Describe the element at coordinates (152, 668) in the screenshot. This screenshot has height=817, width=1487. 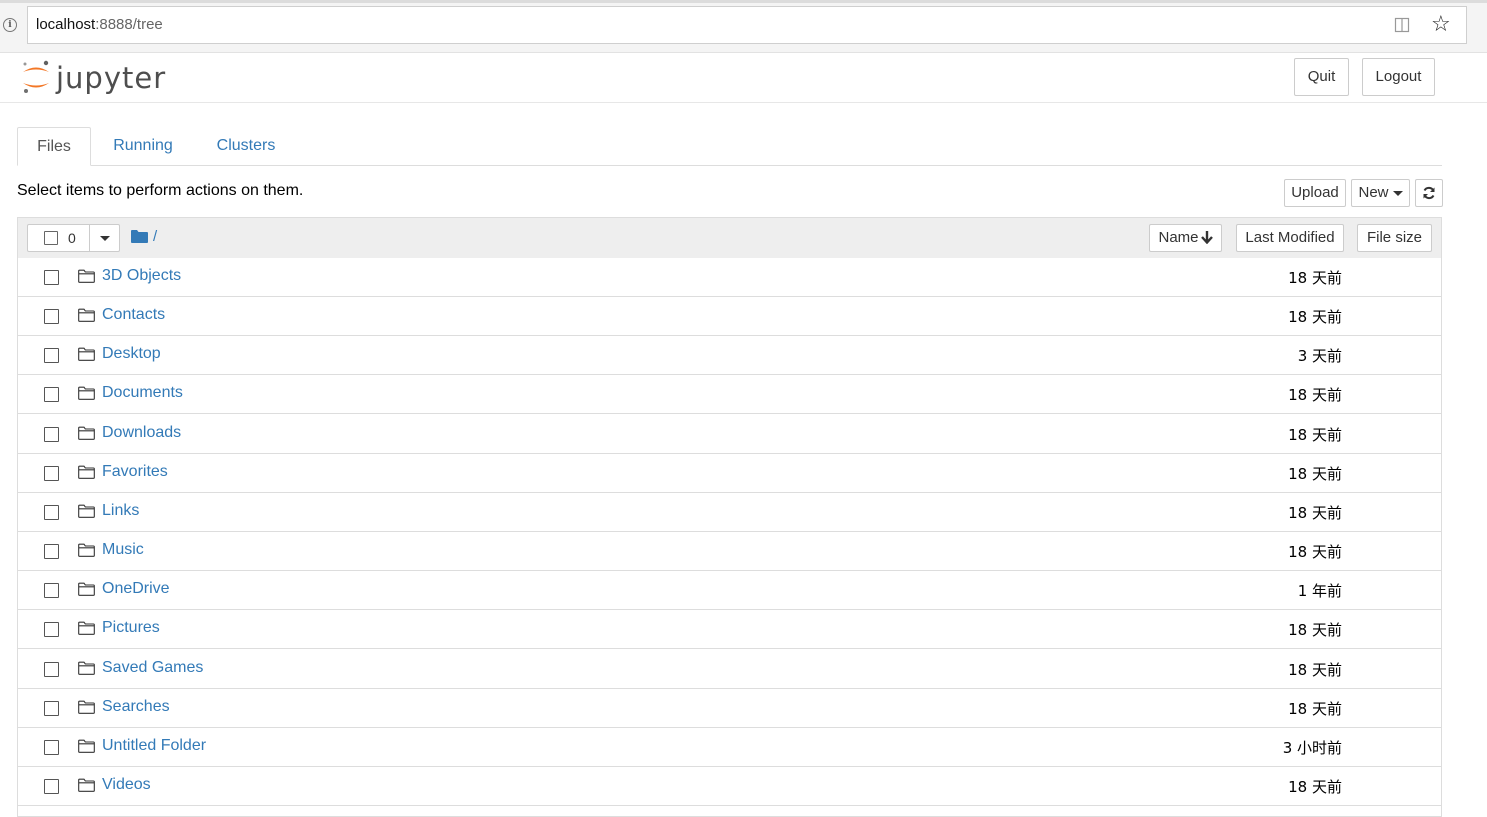
I see `file-name-link: Saved Games` at that location.